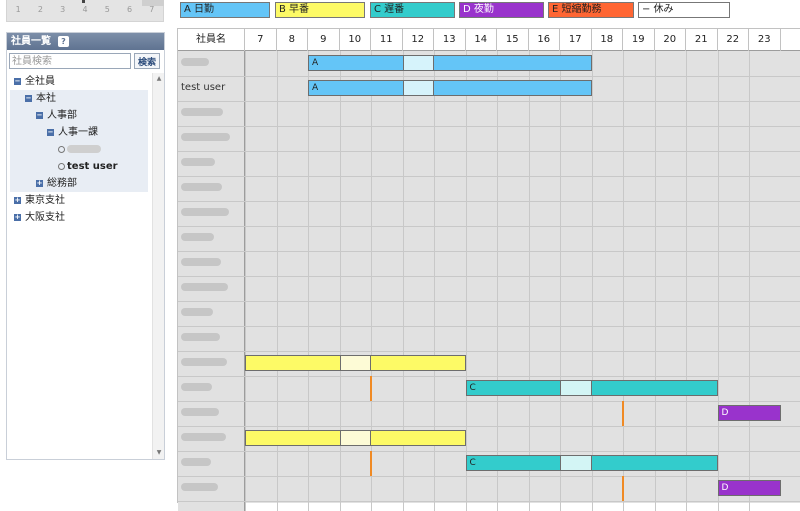  What do you see at coordinates (79, 200) in the screenshot?
I see `tree-node: + 東京支社` at bounding box center [79, 200].